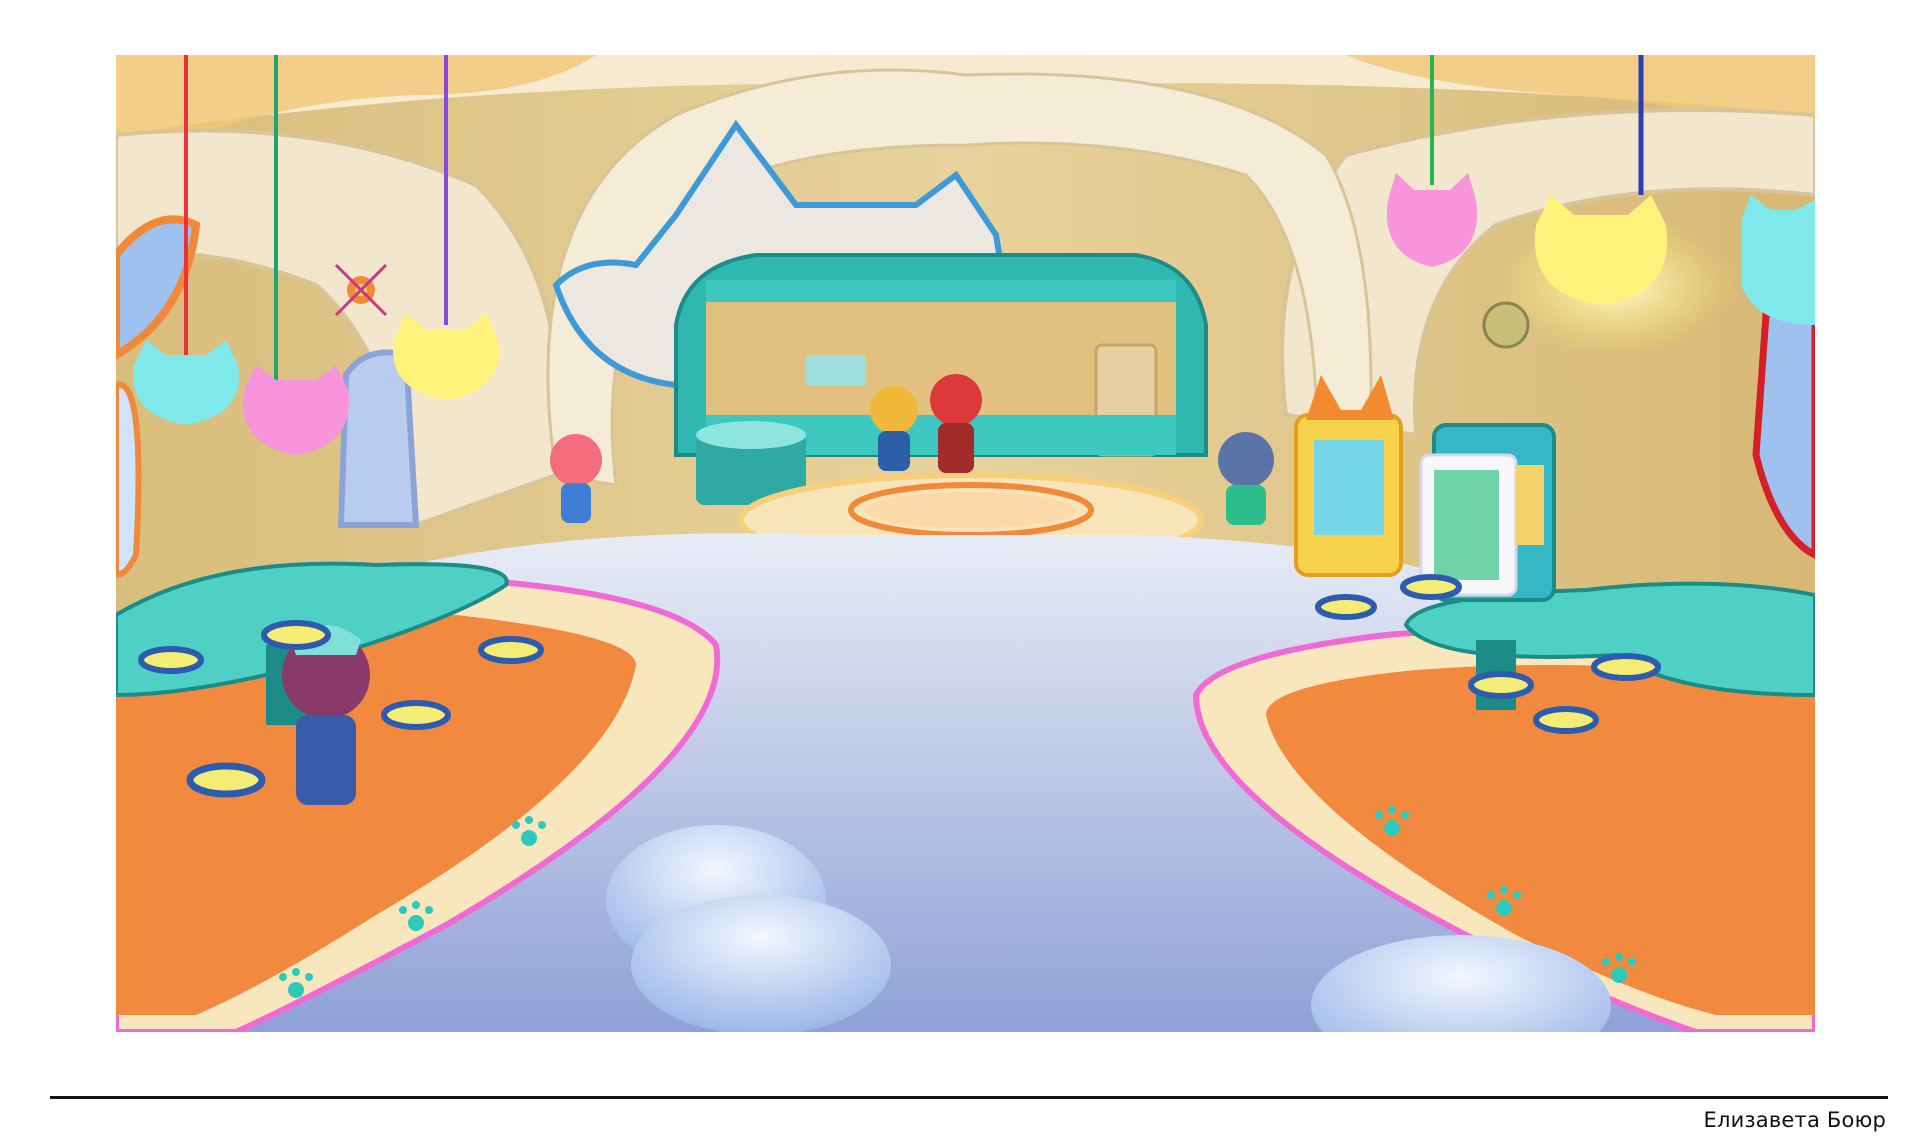 The image size is (1920, 1142). I want to click on separator-line, so click(969, 1097).